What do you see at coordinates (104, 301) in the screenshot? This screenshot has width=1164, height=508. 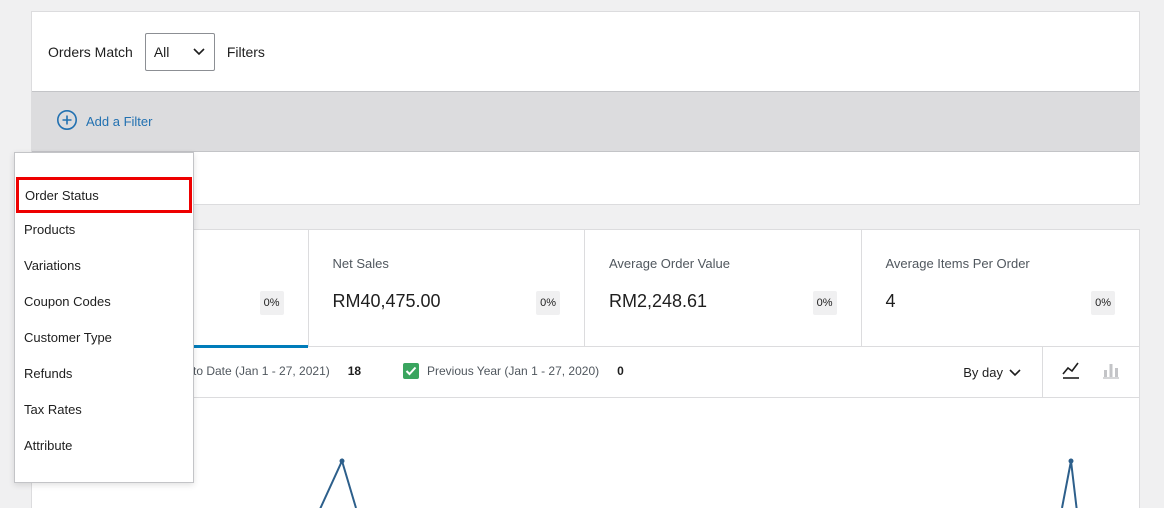 I see `filter-option-coupon-codes: Coupon Codes` at bounding box center [104, 301].